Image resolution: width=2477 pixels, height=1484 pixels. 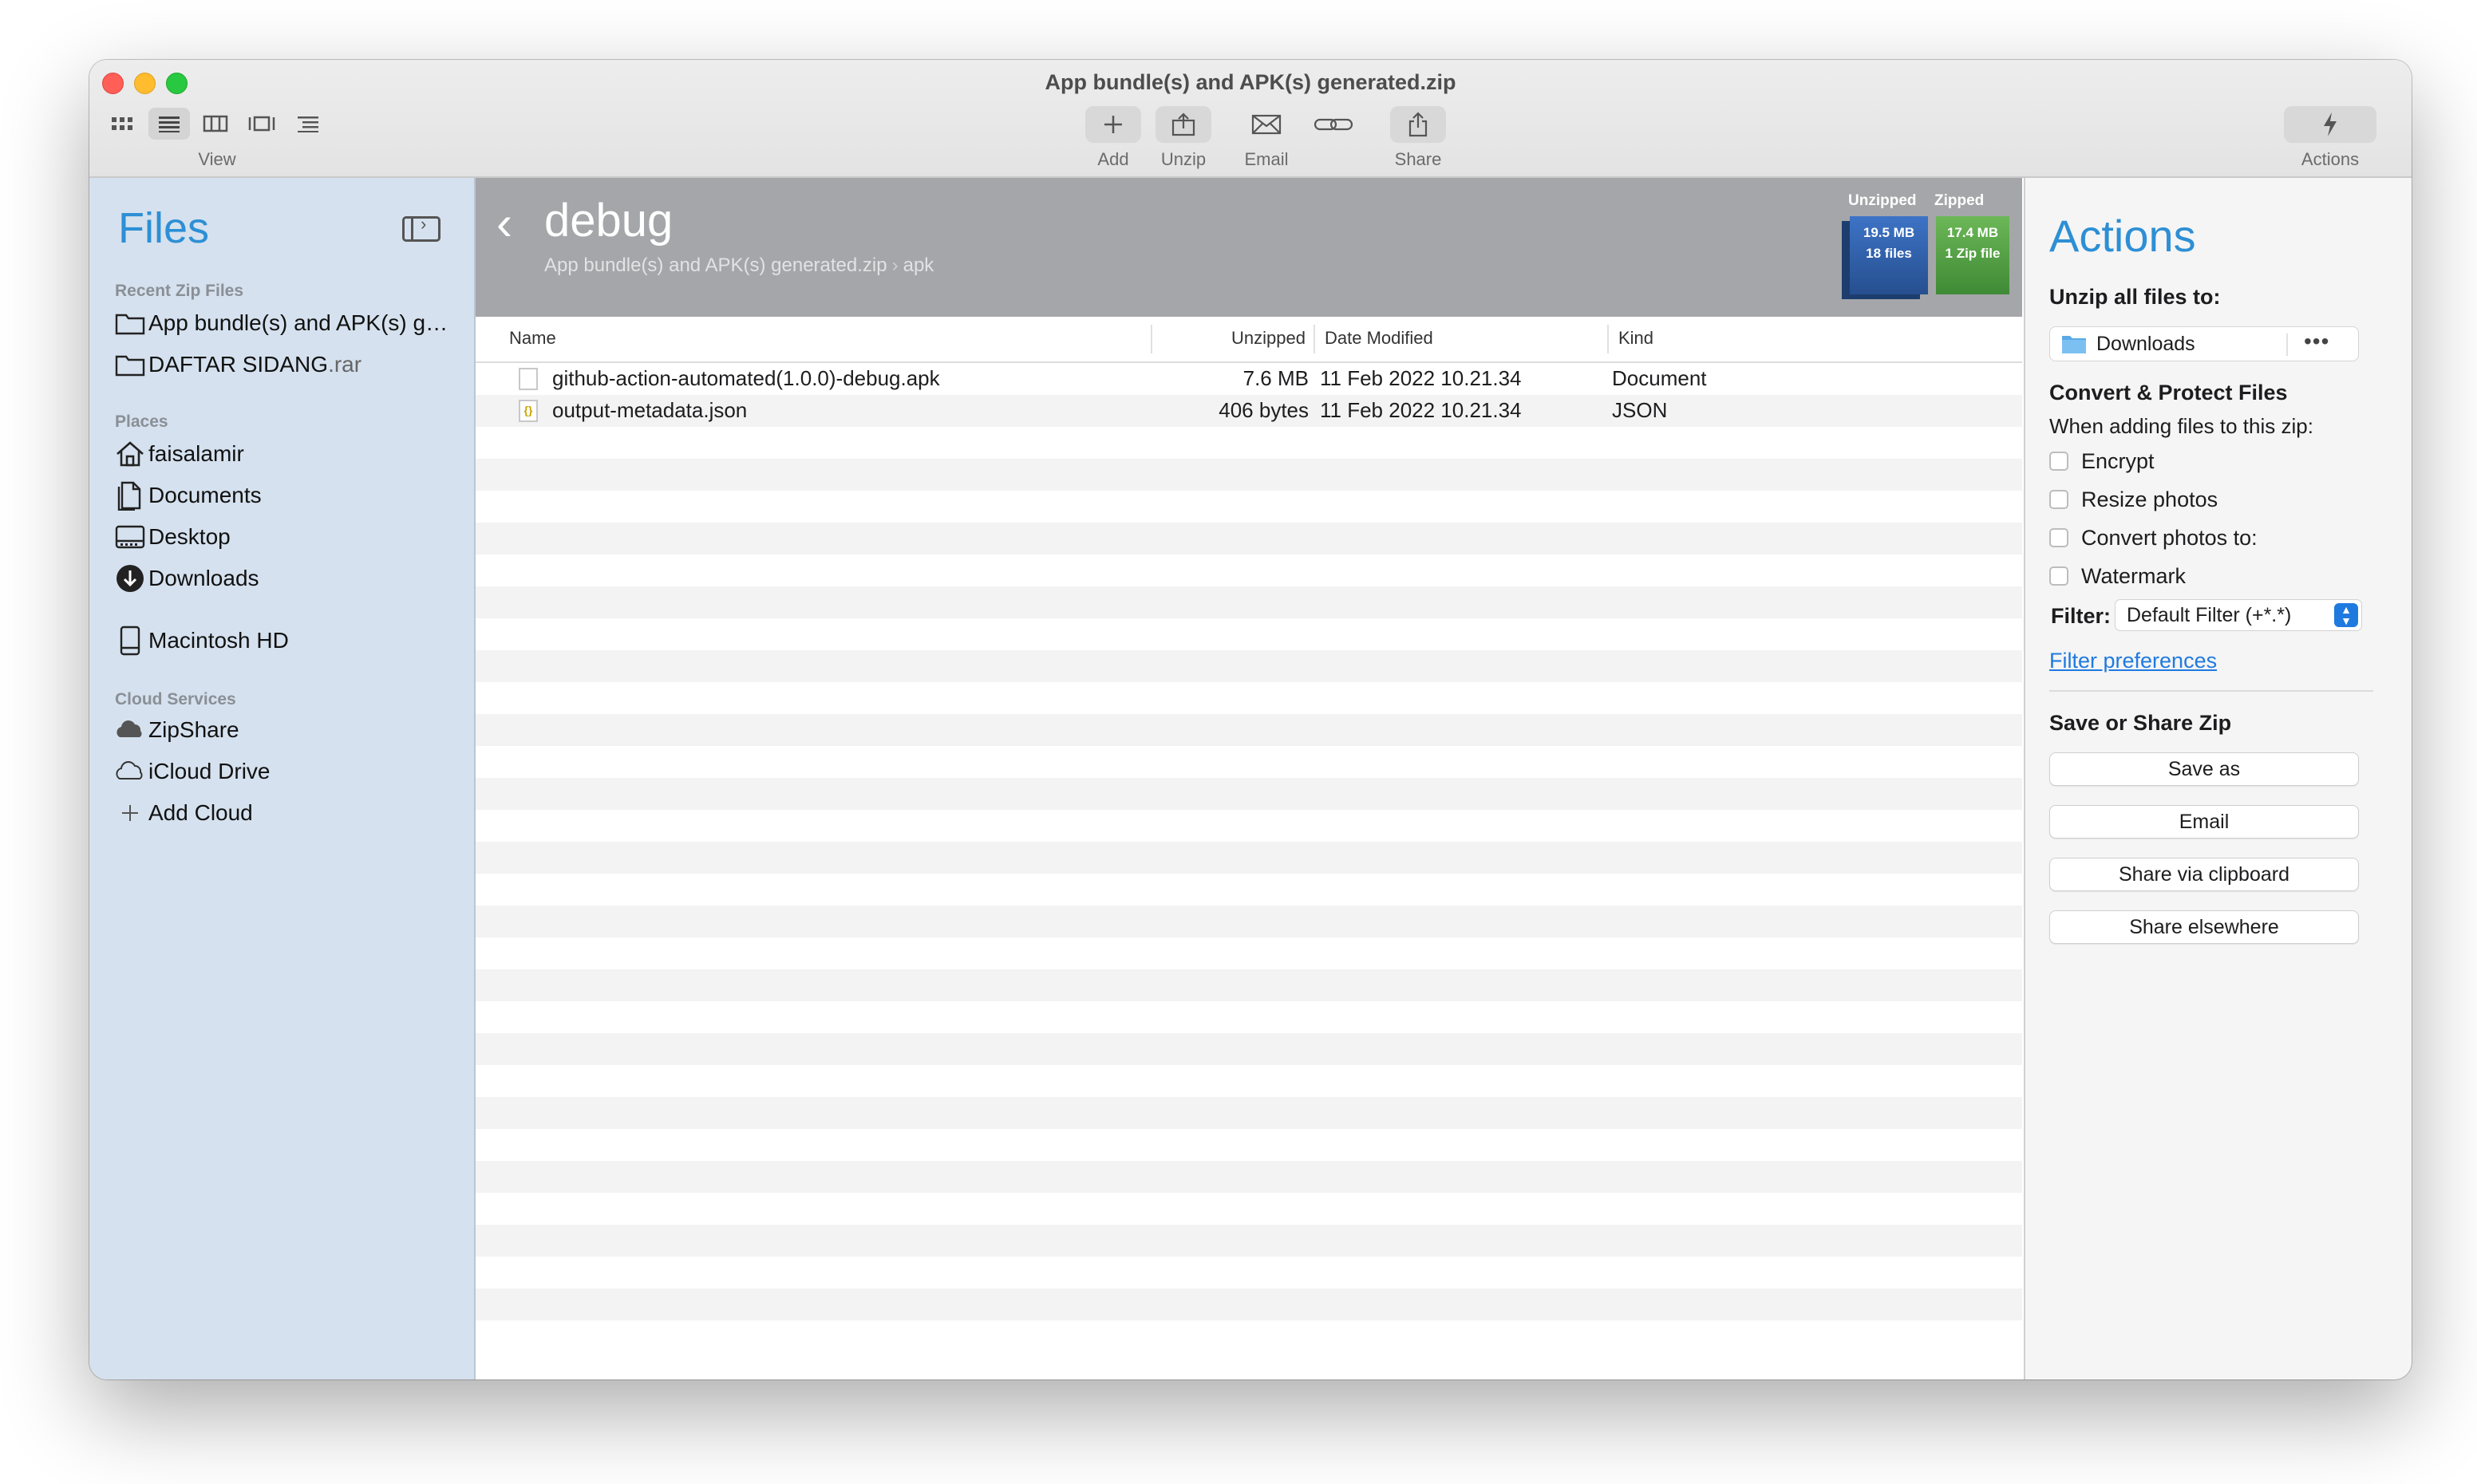 What do you see at coordinates (1889, 255) in the screenshot?
I see `unzipped-size-box: 19.5 MB 18 files` at bounding box center [1889, 255].